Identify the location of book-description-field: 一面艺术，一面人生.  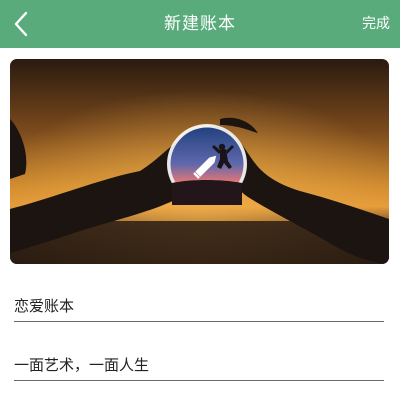
(199, 364).